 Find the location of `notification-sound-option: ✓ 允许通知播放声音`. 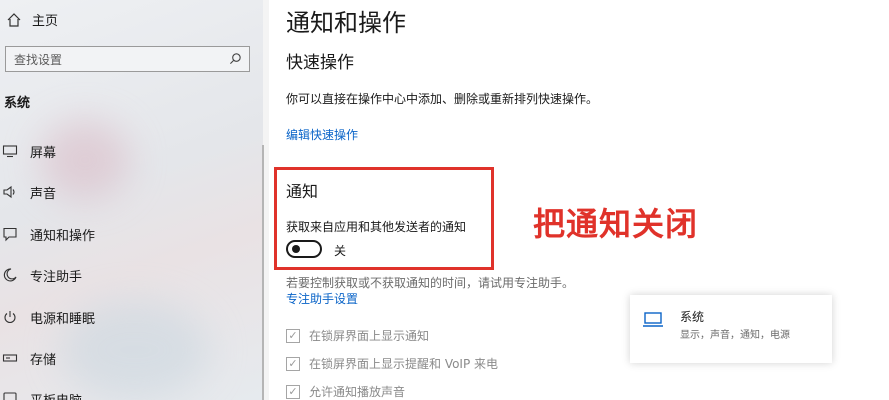

notification-sound-option: ✓ 允许通知播放声音 is located at coordinates (345, 391).